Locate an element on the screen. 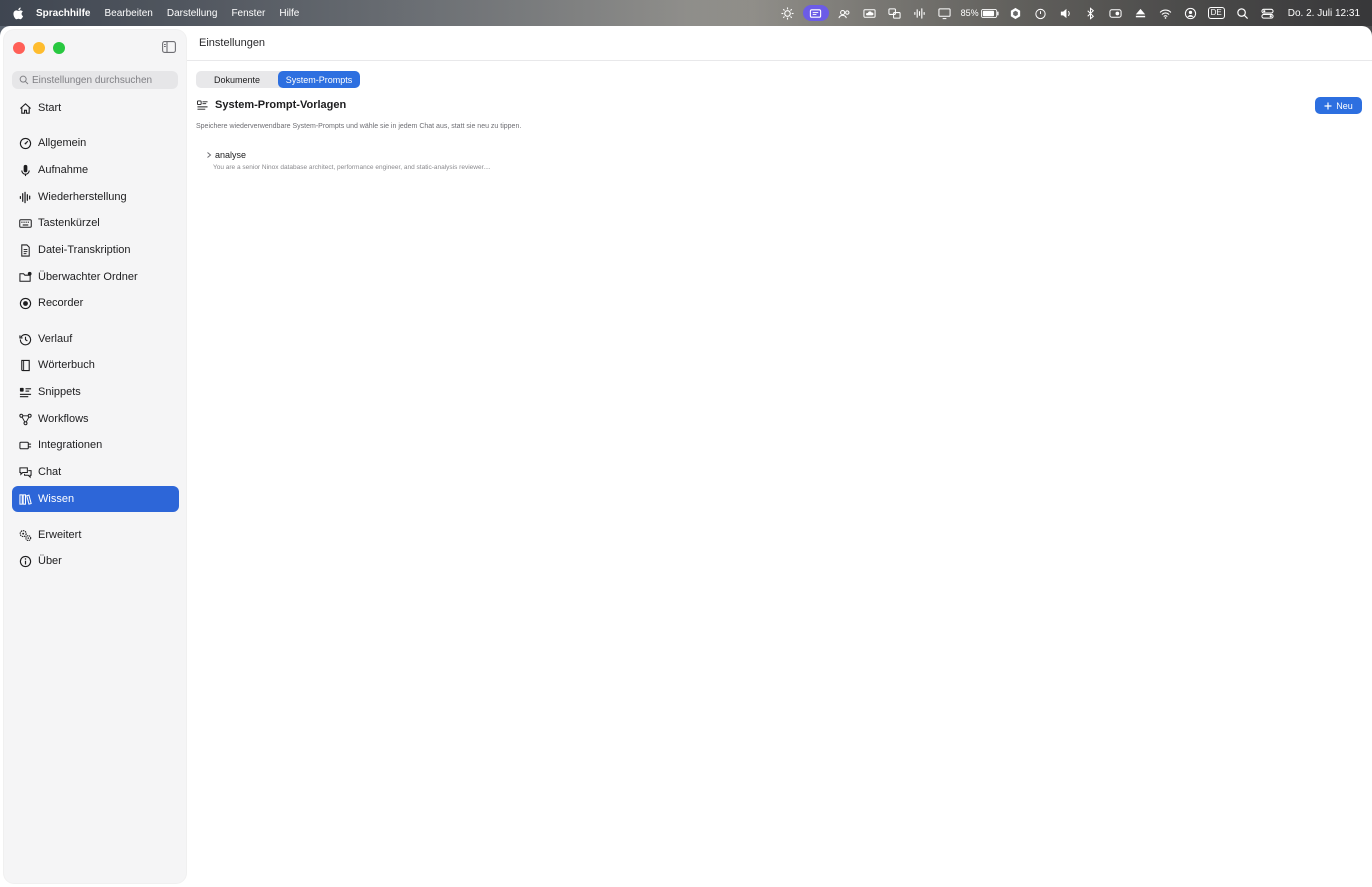  battery-icon is located at coordinates (989, 13).